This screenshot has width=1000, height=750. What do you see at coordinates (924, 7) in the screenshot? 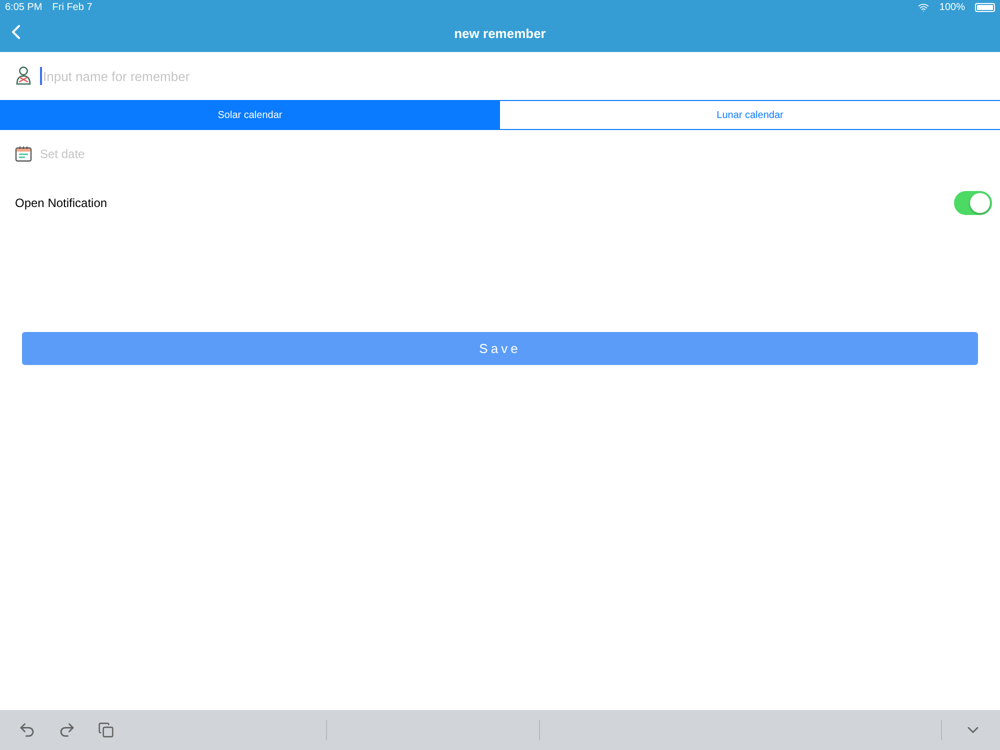
I see `wifi-icon` at bounding box center [924, 7].